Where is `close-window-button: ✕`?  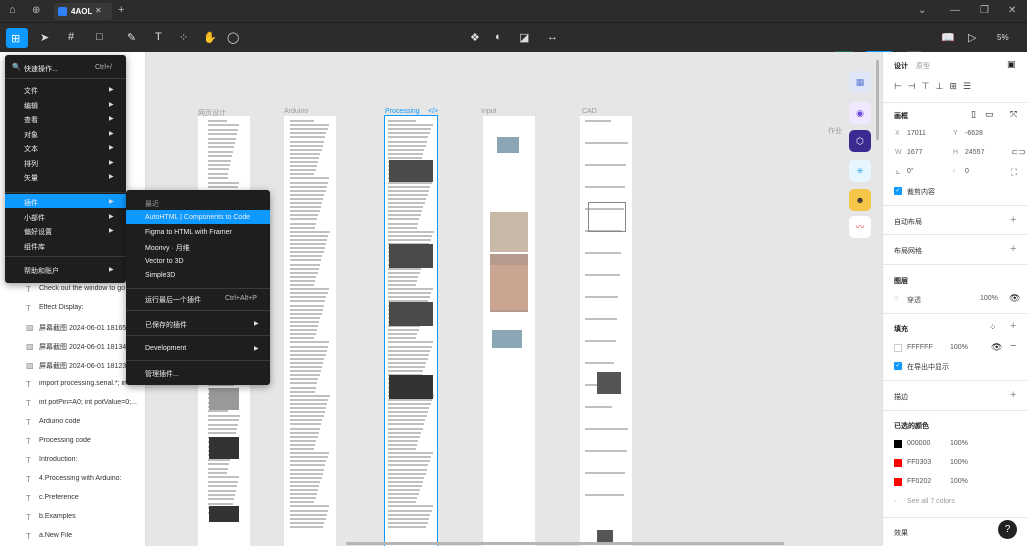
close-window-button: ✕ is located at coordinates (1012, 10).